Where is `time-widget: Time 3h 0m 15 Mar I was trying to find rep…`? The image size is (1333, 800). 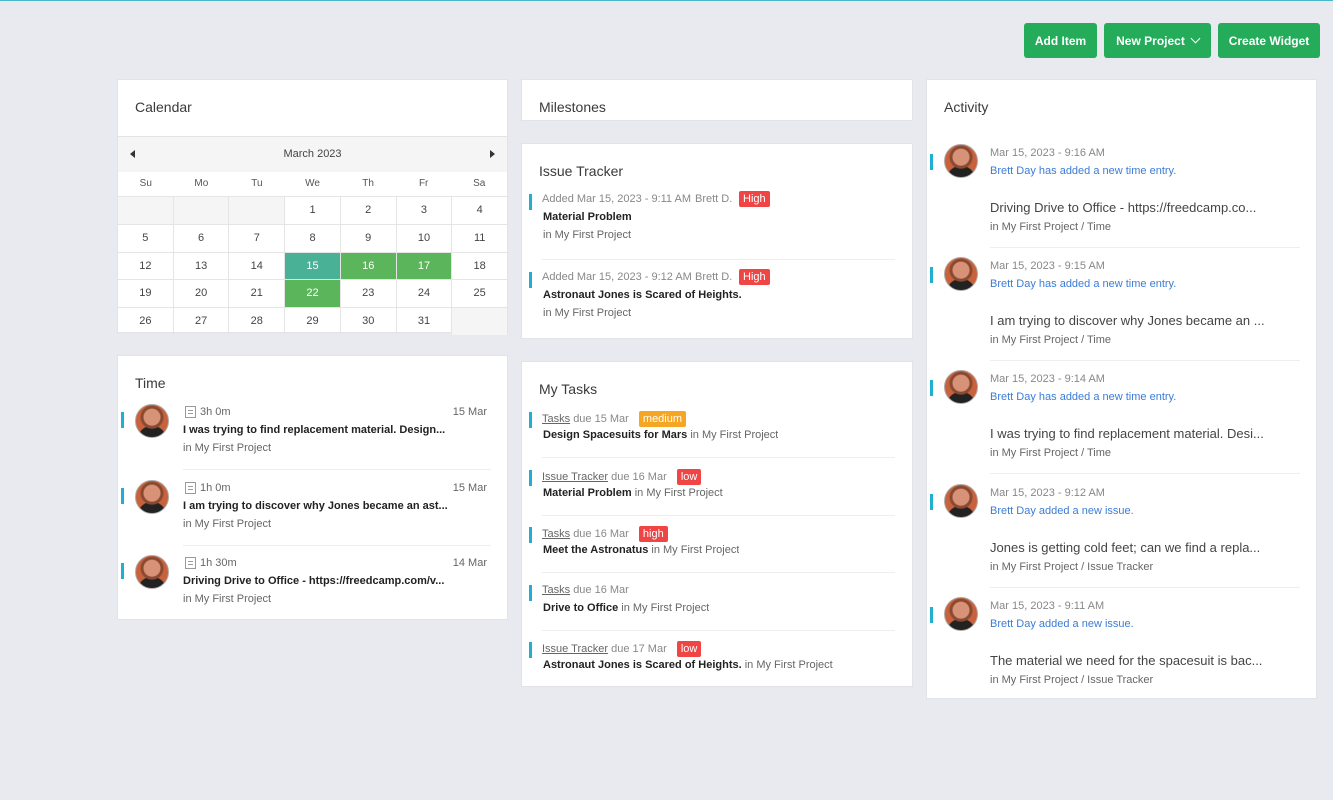
time-widget: Time 3h 0m 15 Mar I was trying to find rep… is located at coordinates (312, 487).